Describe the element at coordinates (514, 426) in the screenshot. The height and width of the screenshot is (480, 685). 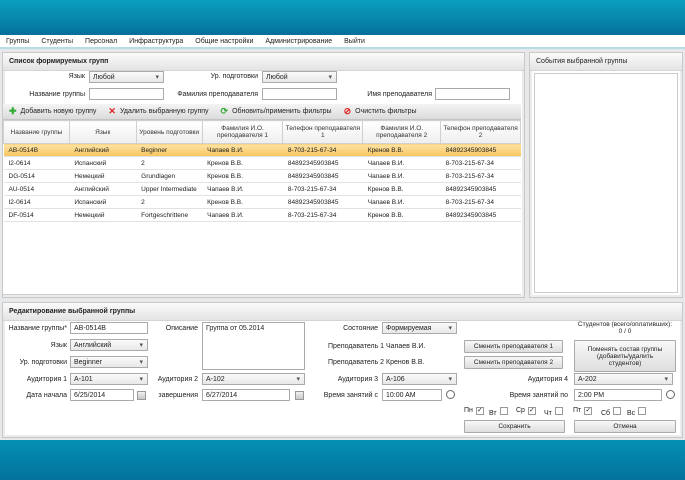
I see `save-button: Сохранить` at that location.